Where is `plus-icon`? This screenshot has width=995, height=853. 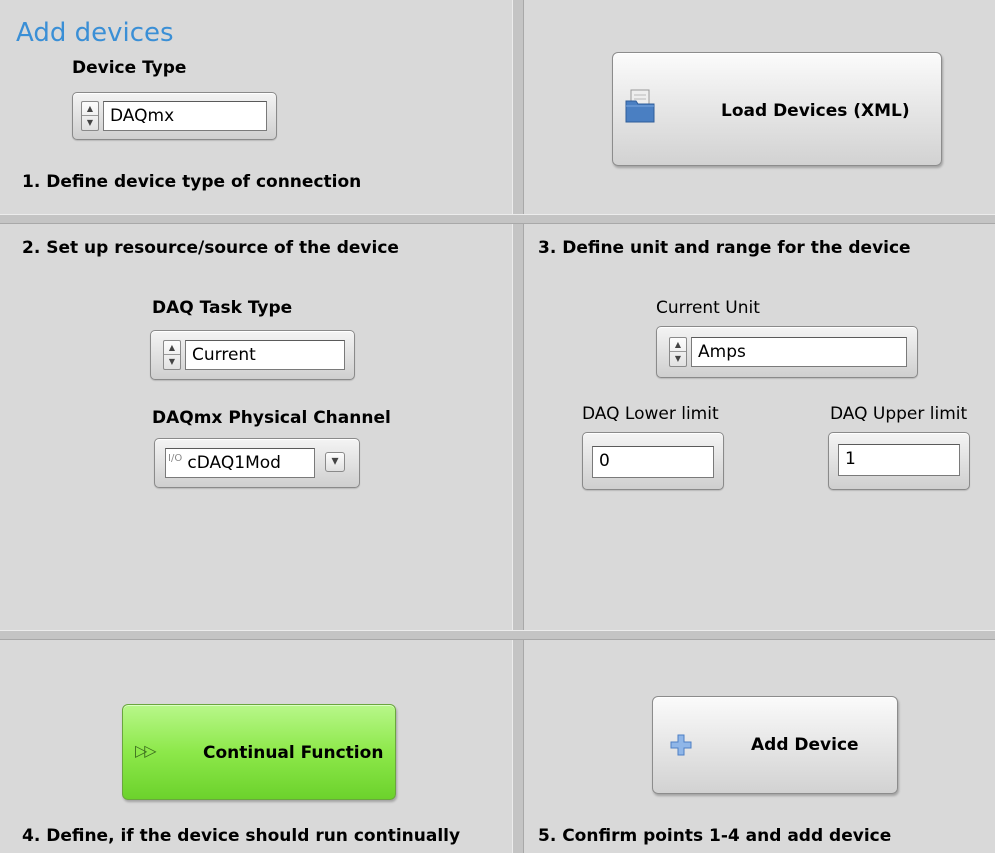
plus-icon is located at coordinates (681, 745).